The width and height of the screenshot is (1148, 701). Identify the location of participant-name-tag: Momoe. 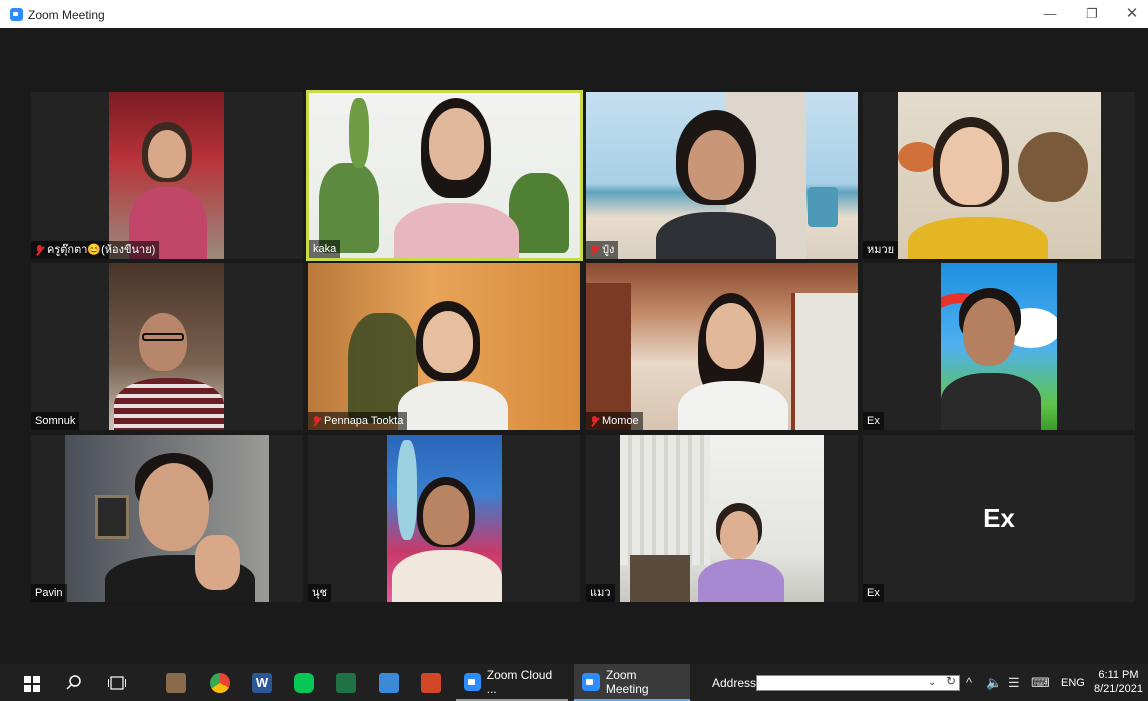
(614, 421).